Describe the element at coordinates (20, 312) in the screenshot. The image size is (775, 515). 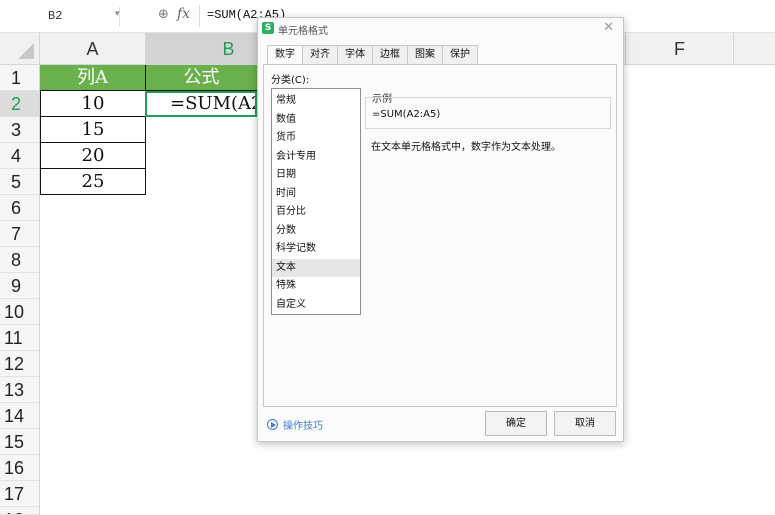
I see `row-header-10: 10` at that location.